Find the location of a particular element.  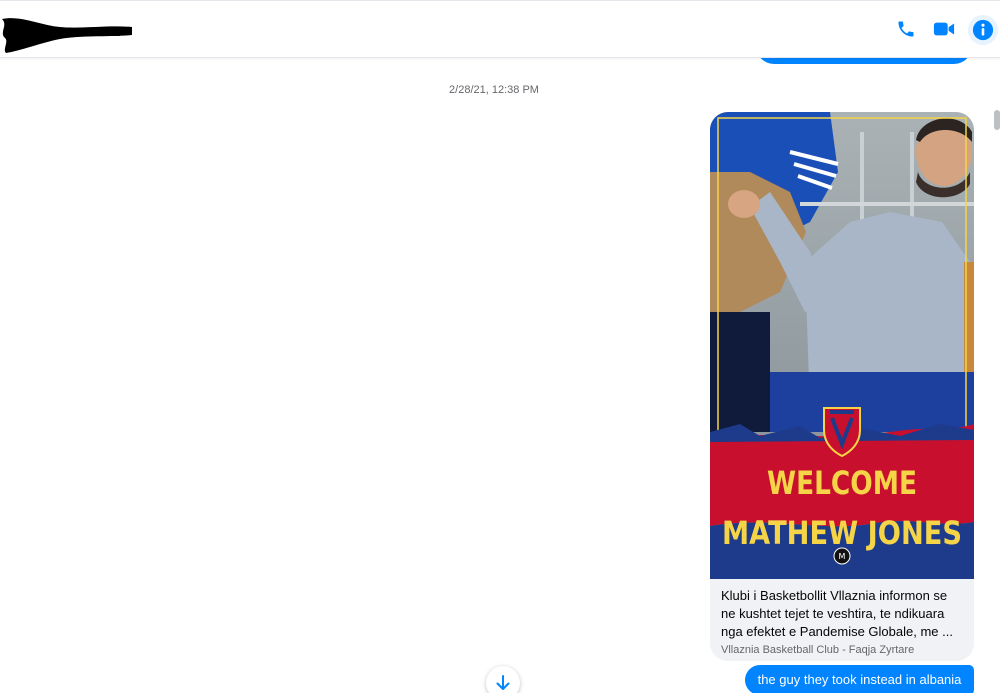

previous-message-bubble is located at coordinates (864, 61).